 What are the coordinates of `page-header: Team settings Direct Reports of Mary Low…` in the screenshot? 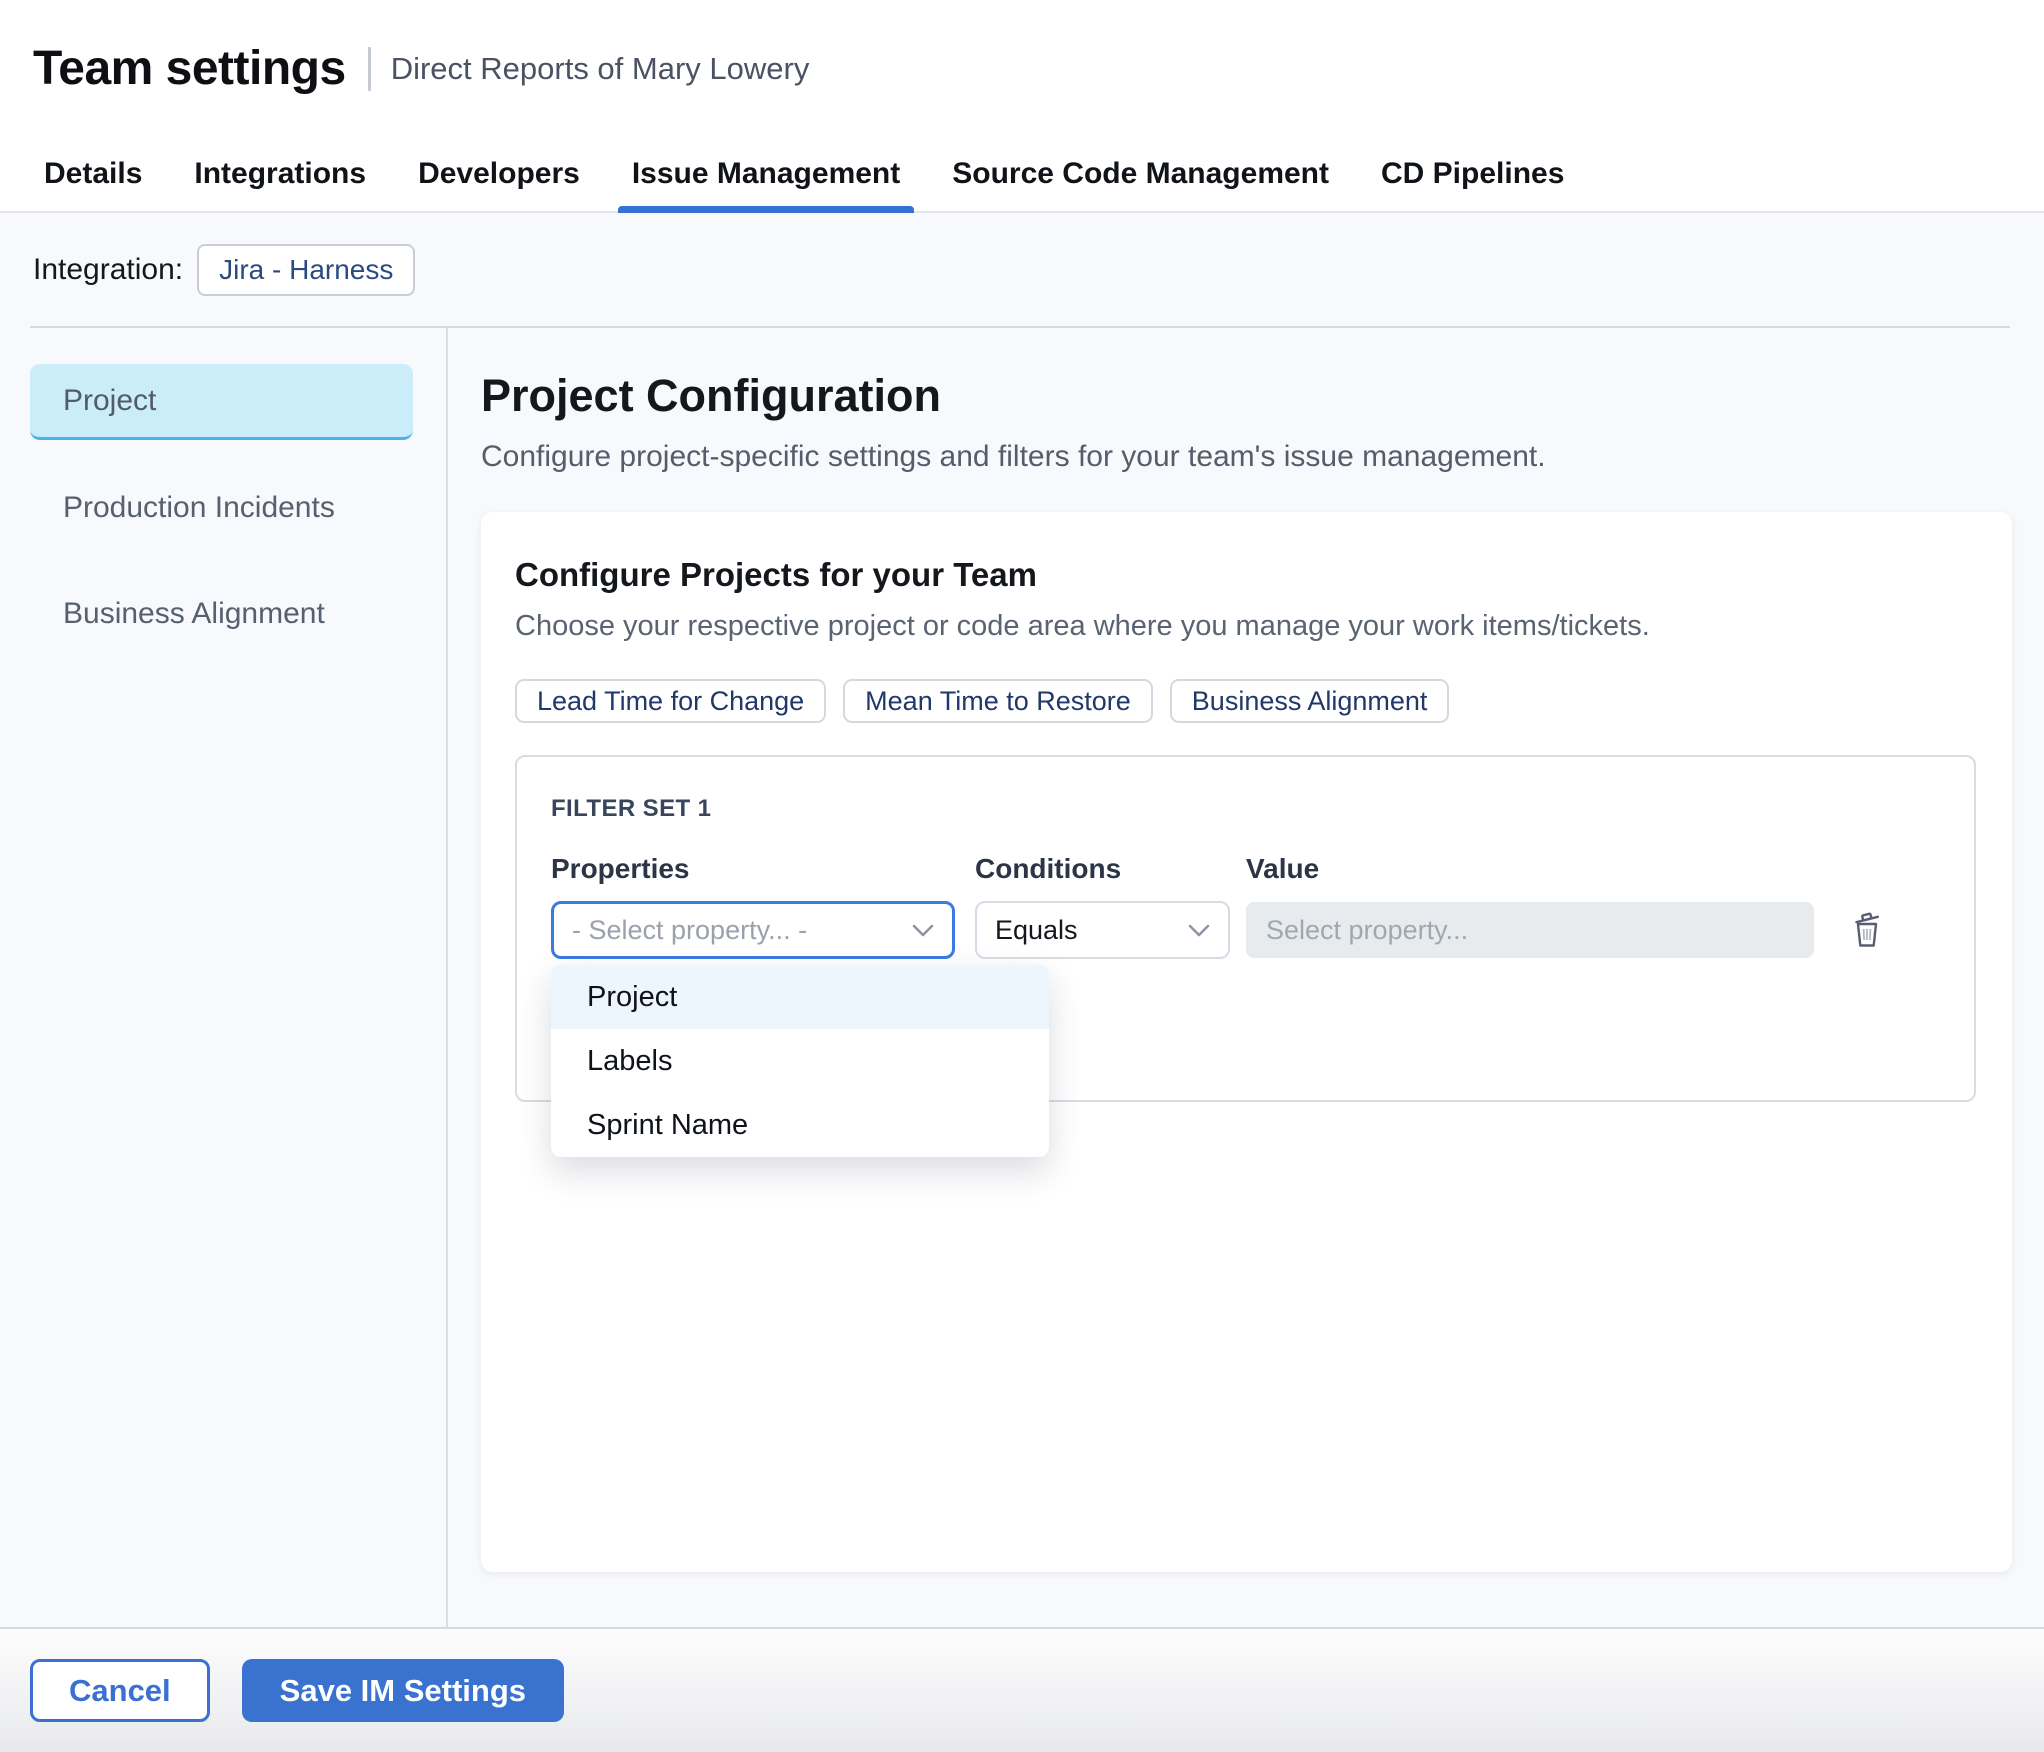 It's located at (1022, 68).